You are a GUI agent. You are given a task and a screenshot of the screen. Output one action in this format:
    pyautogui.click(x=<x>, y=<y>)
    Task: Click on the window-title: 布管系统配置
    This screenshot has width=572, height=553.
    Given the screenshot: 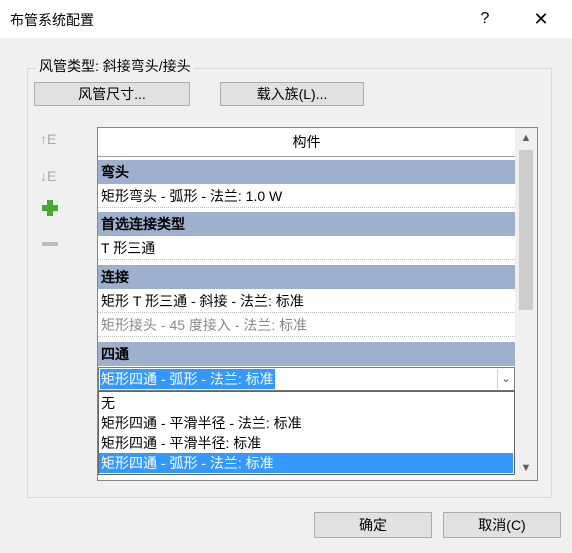 What is the action you would take?
    pyautogui.click(x=52, y=20)
    